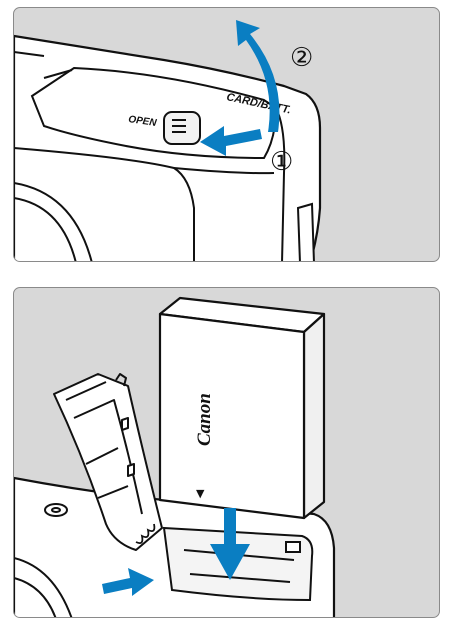 The width and height of the screenshot is (453, 638). I want to click on open-lever, so click(182, 128).